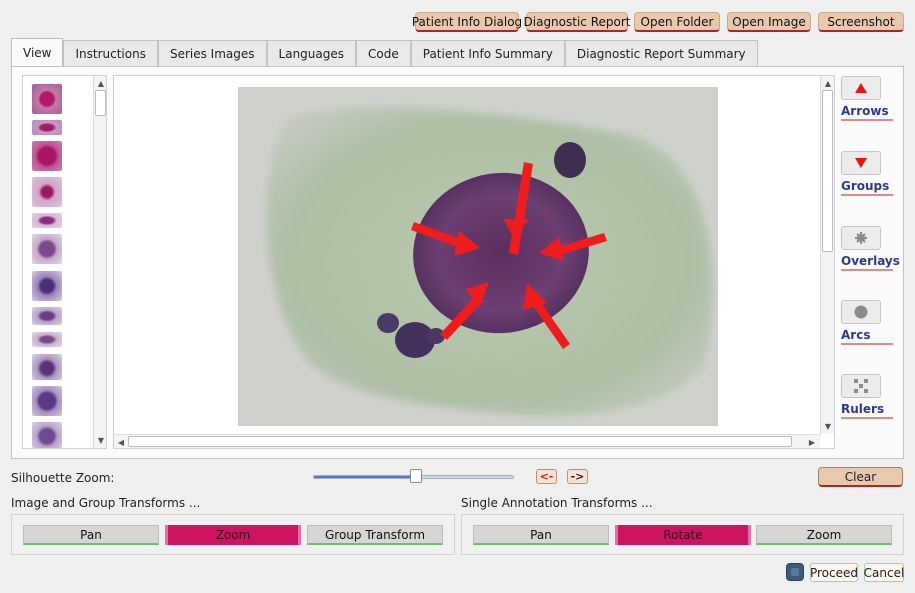 The image size is (915, 593). I want to click on image-group-transforms-panel: Pan Zoom Group Transform, so click(233, 534).